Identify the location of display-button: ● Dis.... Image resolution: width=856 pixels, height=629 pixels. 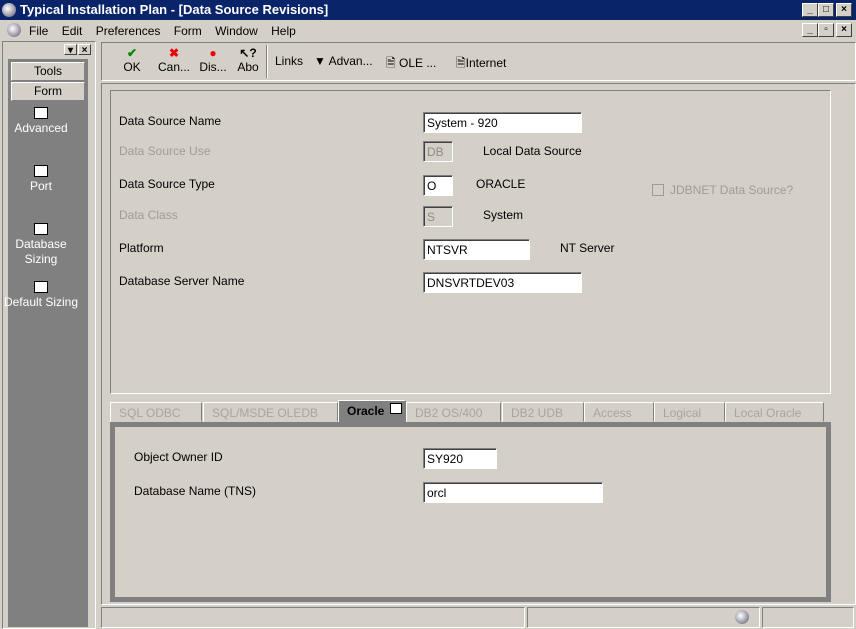
(213, 60).